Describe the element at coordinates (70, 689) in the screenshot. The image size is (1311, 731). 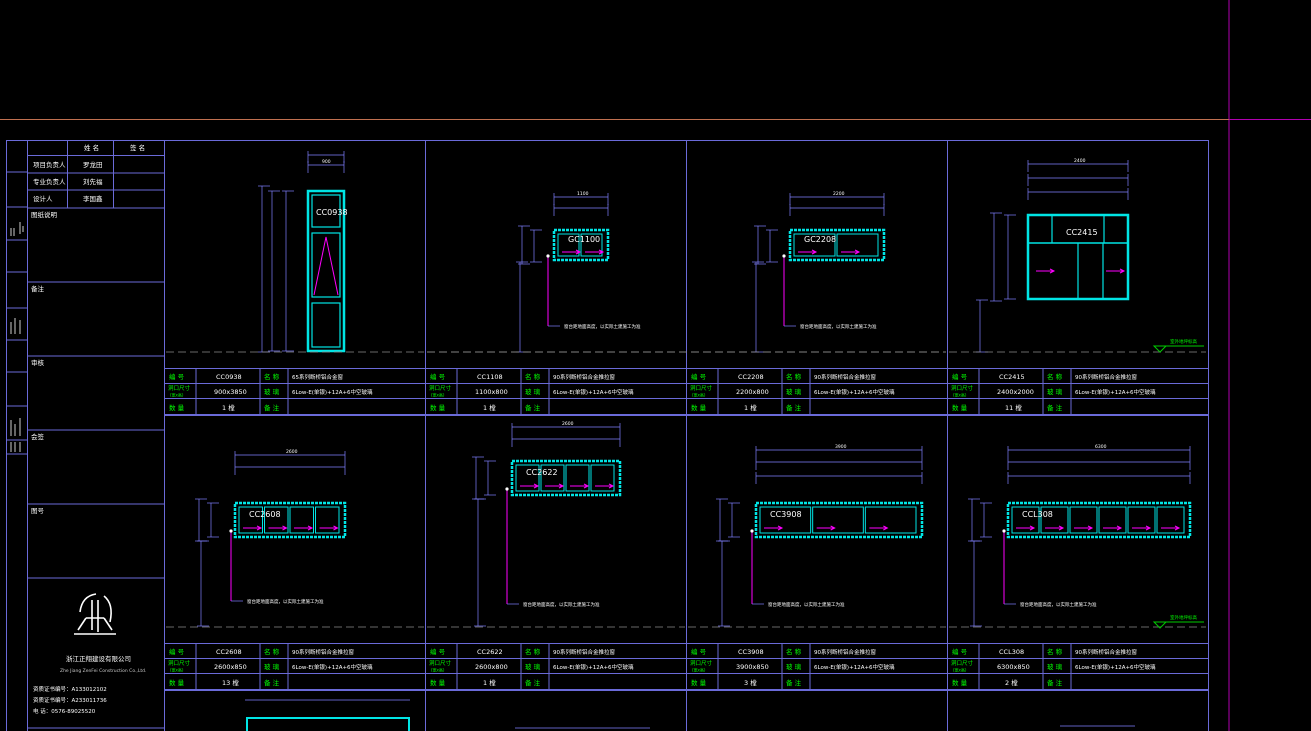
I see `cert-line: 资质证书编号：A133012102` at that location.